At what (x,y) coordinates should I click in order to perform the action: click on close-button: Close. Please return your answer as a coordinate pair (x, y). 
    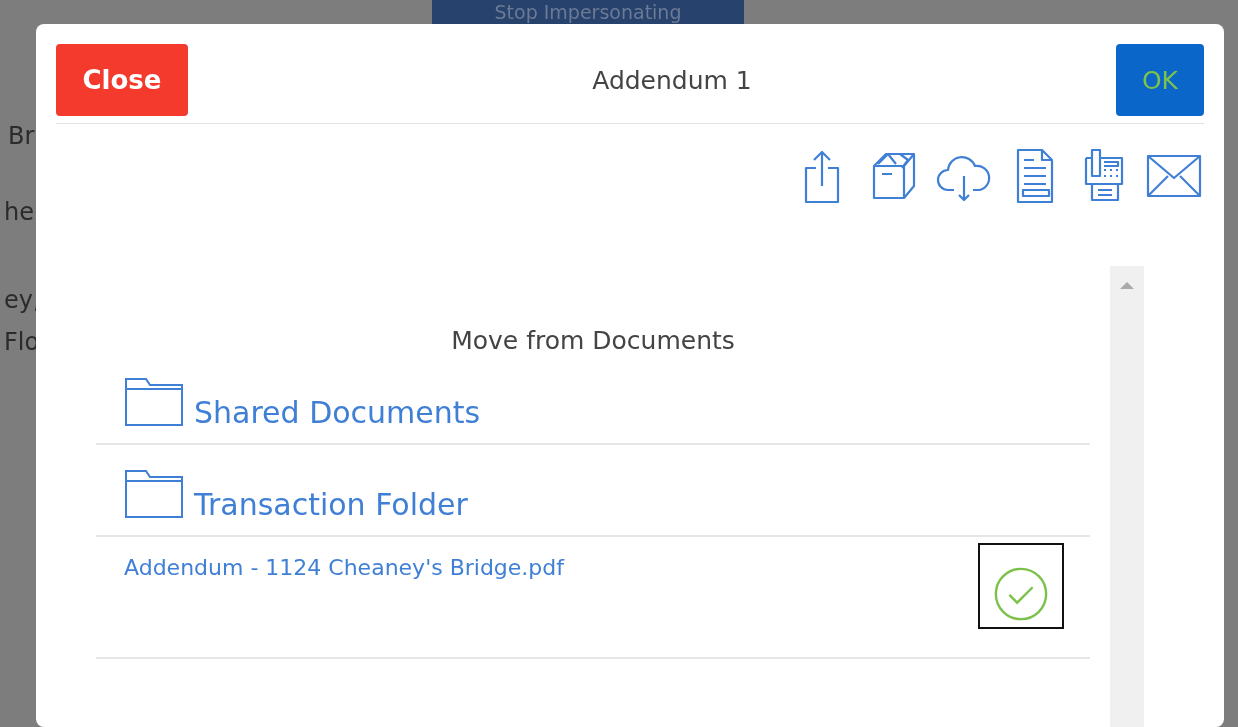
    Looking at the image, I should click on (122, 80).